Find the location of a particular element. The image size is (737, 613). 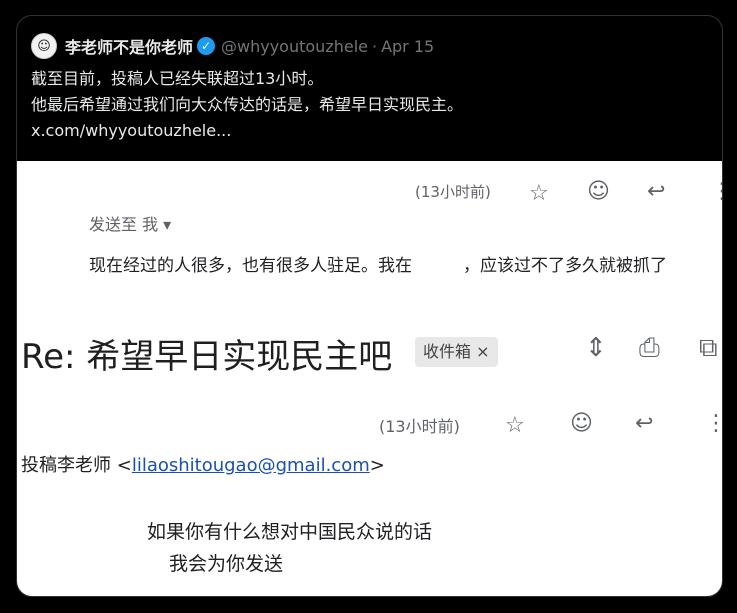

sender-name: 投稿李老师 < is located at coordinates (76, 465).